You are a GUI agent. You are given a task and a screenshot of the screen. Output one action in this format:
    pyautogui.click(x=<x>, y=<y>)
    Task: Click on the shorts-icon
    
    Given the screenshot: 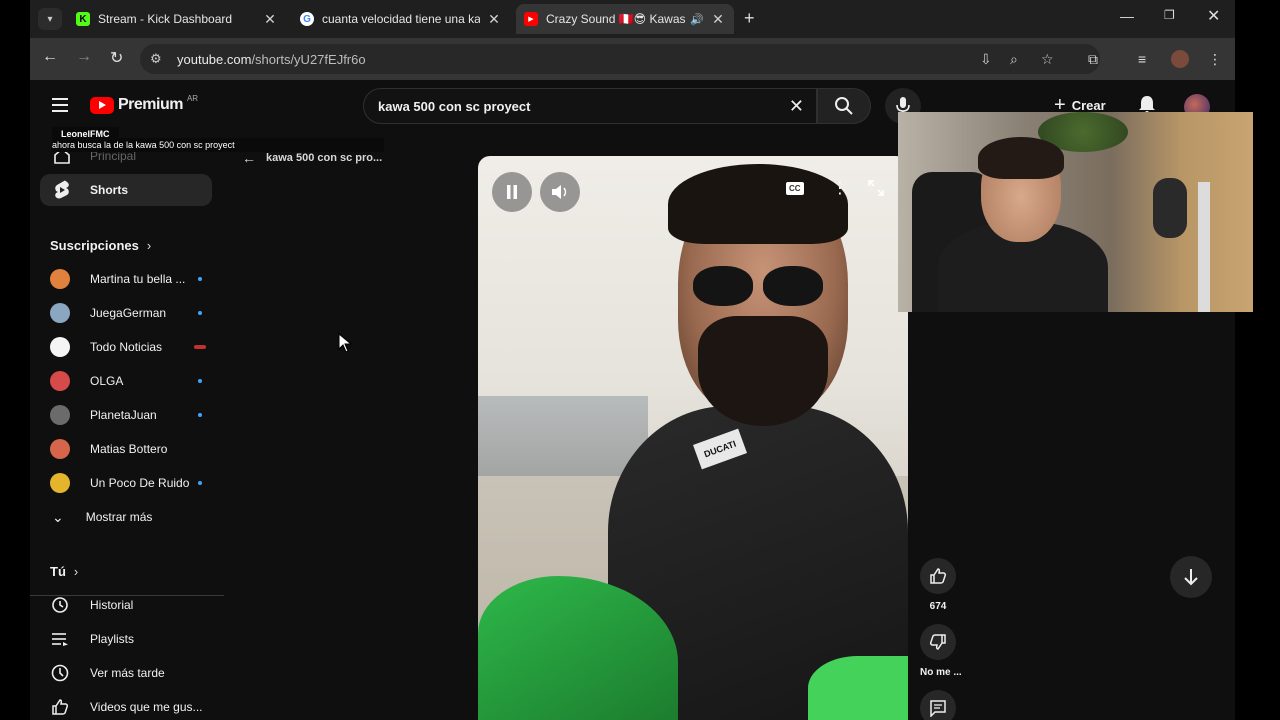 What is the action you would take?
    pyautogui.click(x=62, y=190)
    